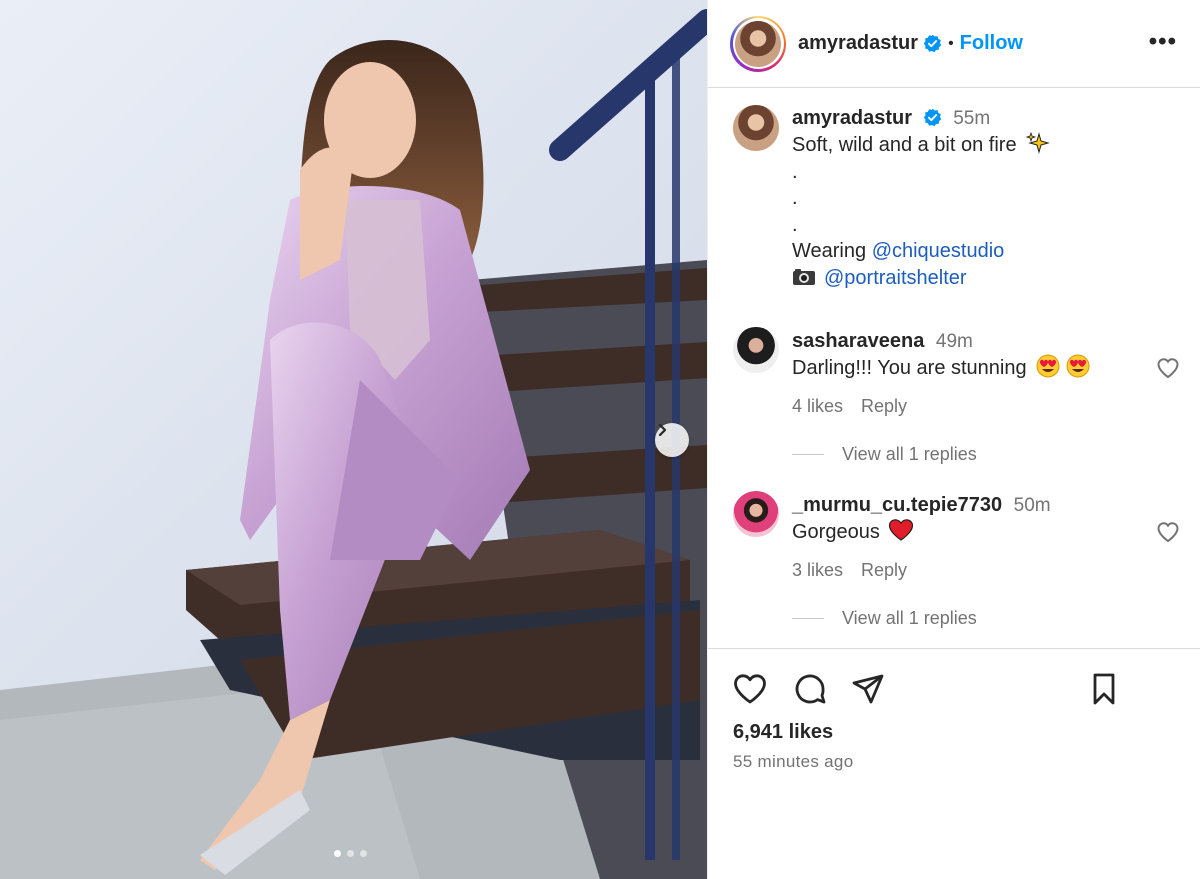 This screenshot has height=879, width=1200. What do you see at coordinates (904, 145) in the screenshot?
I see `caption-line1: Soft, wild and a bit on fire` at bounding box center [904, 145].